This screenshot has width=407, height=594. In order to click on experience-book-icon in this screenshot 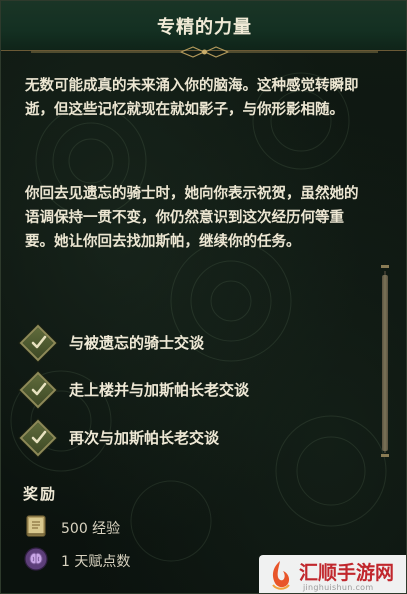, I will do `click(36, 526)`.